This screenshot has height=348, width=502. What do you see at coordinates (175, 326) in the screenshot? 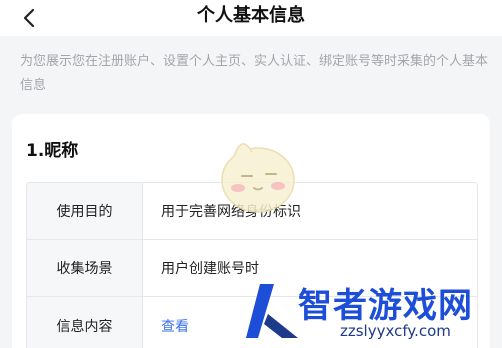
I see `view-link: 查看` at bounding box center [175, 326].